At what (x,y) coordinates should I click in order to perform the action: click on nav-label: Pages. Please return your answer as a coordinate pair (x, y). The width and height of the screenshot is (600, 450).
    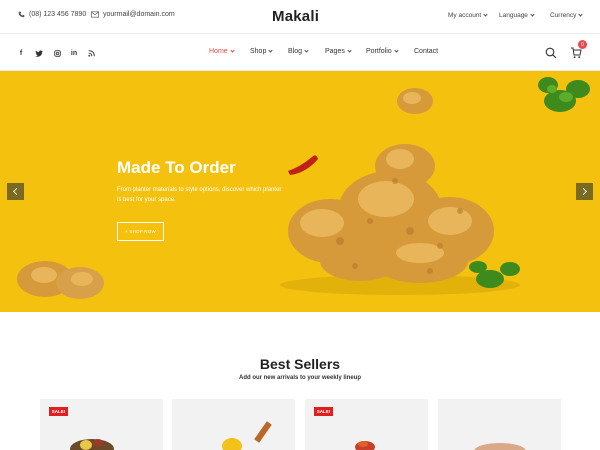
    Looking at the image, I should click on (335, 51).